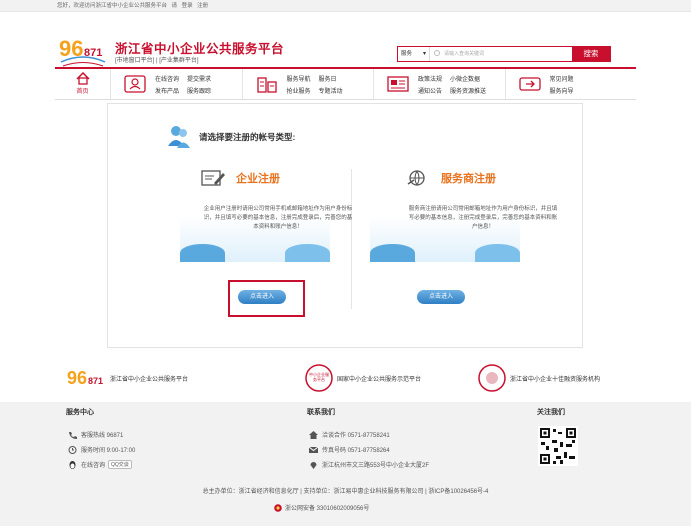  Describe the element at coordinates (187, 6) in the screenshot. I see `login-link: 登录` at that location.